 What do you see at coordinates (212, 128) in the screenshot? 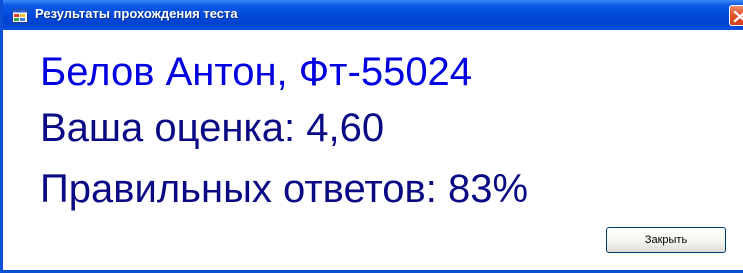
I see `grade-label: Ваша оценка: 4,60` at bounding box center [212, 128].